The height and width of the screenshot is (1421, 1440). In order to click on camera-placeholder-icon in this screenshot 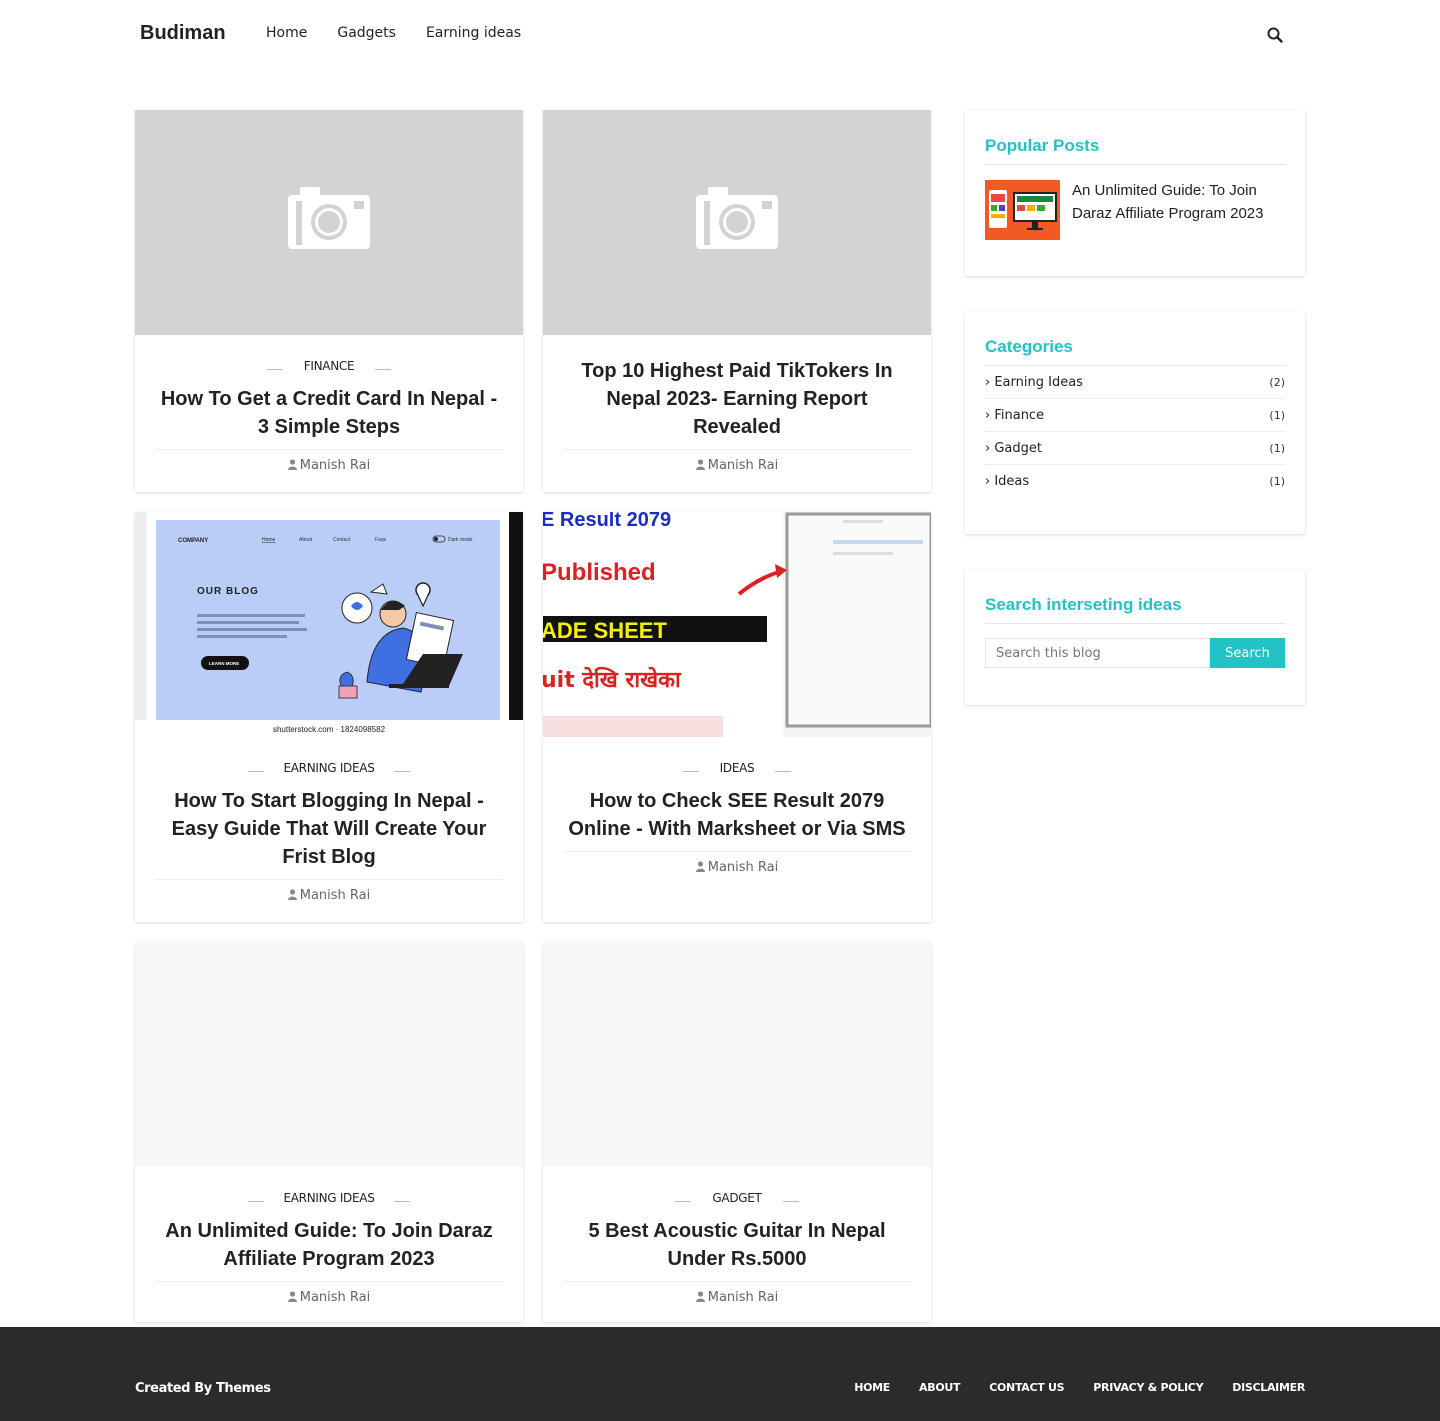, I will do `click(329, 218)`.